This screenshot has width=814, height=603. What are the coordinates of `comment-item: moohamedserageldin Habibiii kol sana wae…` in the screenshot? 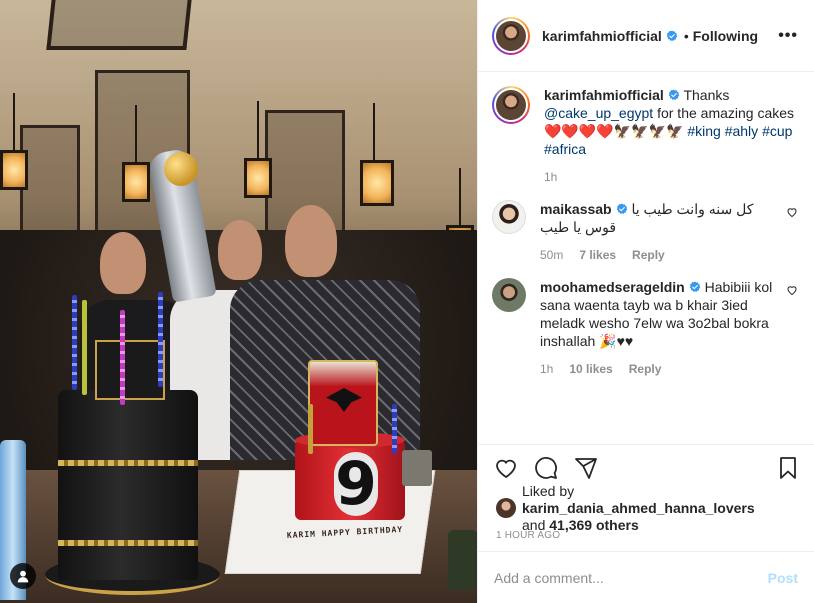 It's located at (645, 328).